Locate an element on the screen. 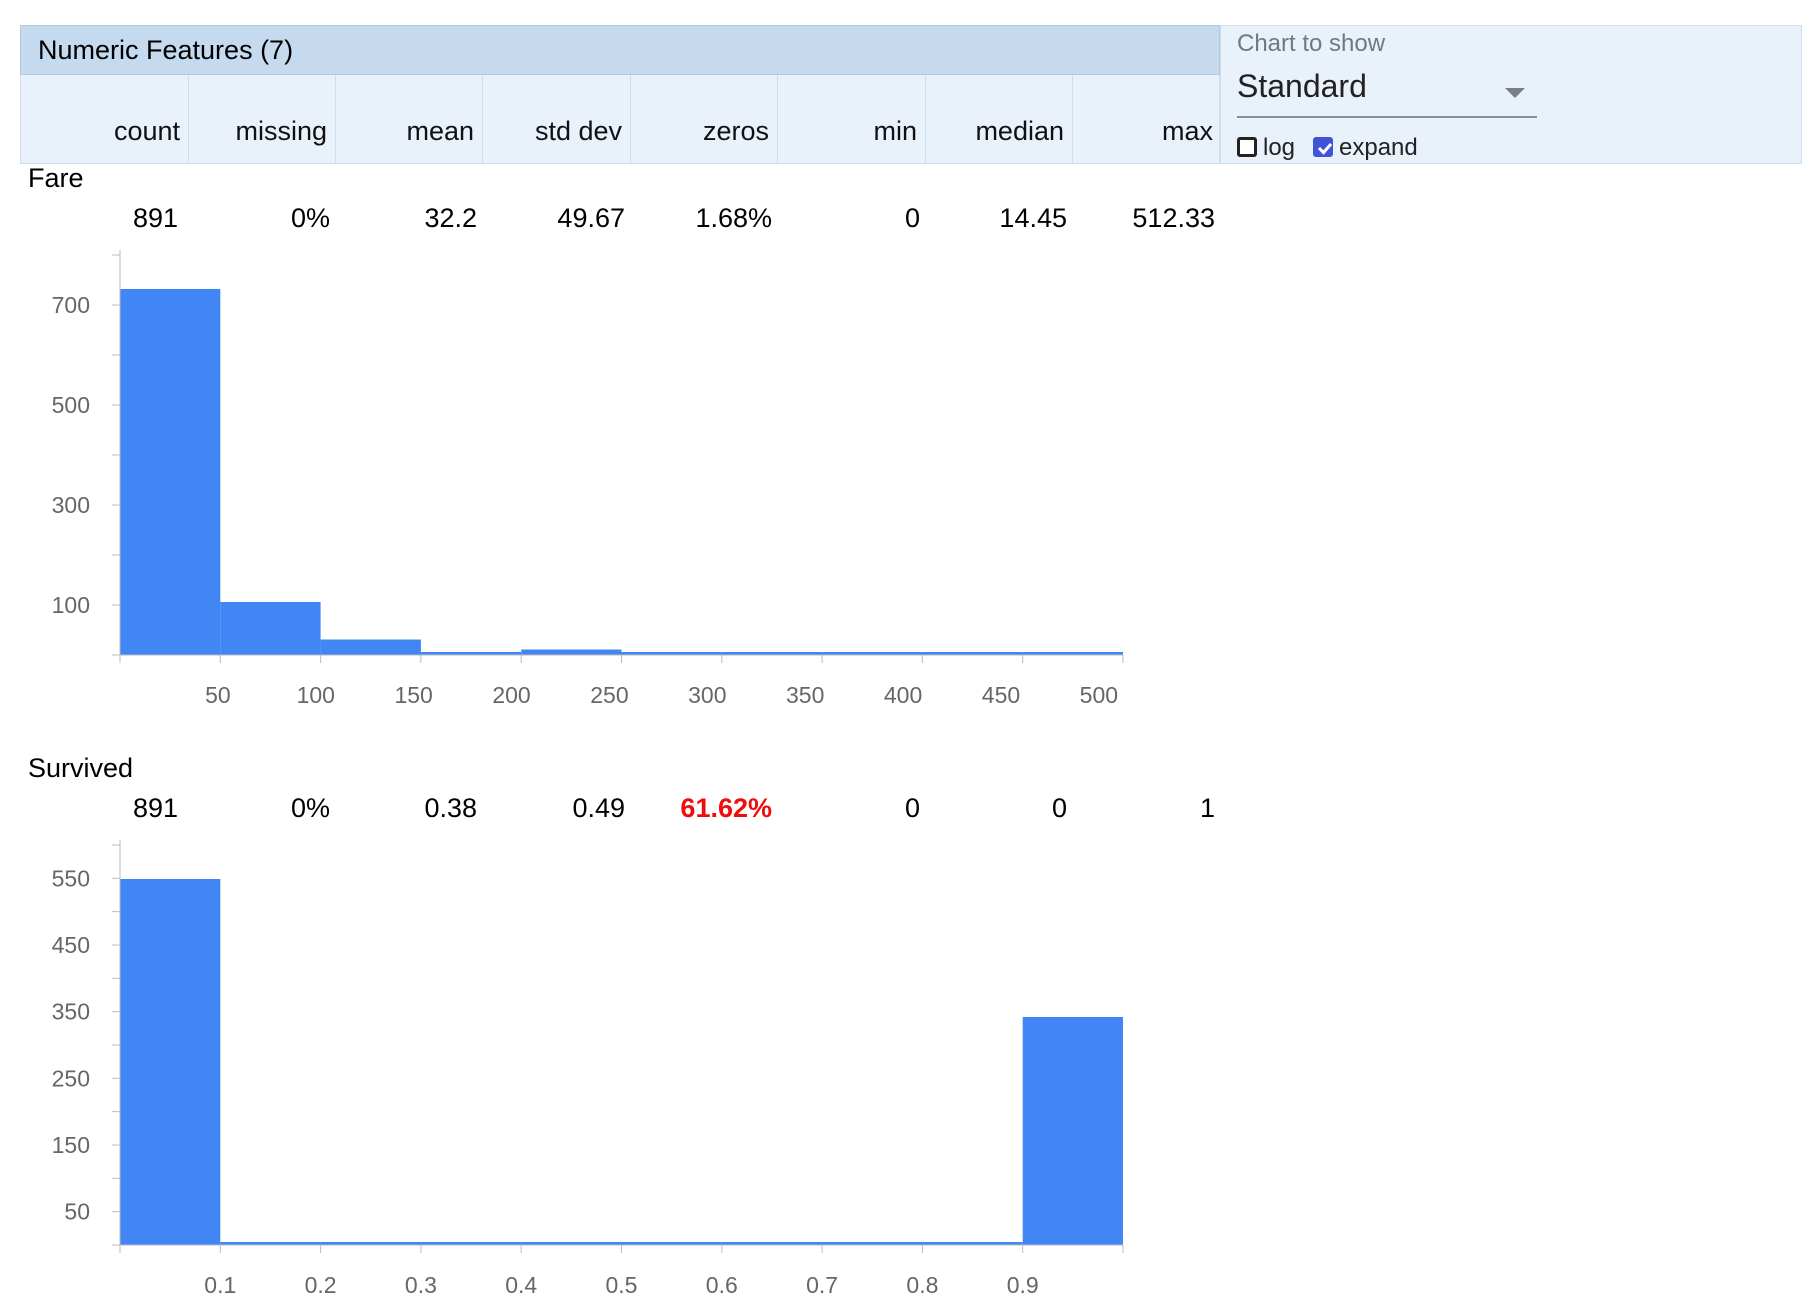 The width and height of the screenshot is (1816, 1310). column-header-count: count is located at coordinates (105, 119).